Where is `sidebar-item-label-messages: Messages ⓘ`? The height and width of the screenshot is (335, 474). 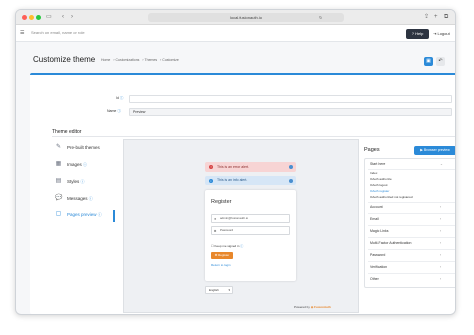 sidebar-item-label-messages: Messages ⓘ is located at coordinates (80, 199).